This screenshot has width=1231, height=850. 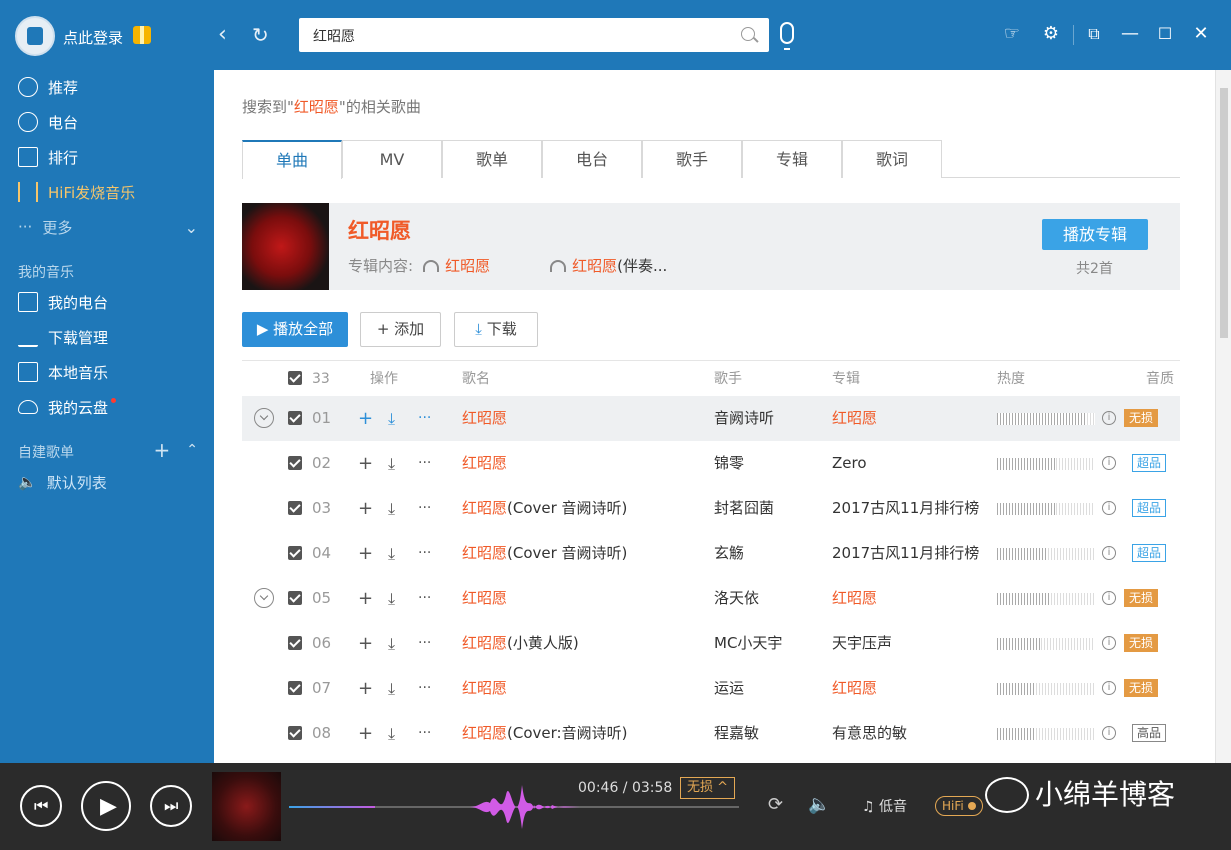 What do you see at coordinates (1201, 34) in the screenshot?
I see `close-icon: ✕` at bounding box center [1201, 34].